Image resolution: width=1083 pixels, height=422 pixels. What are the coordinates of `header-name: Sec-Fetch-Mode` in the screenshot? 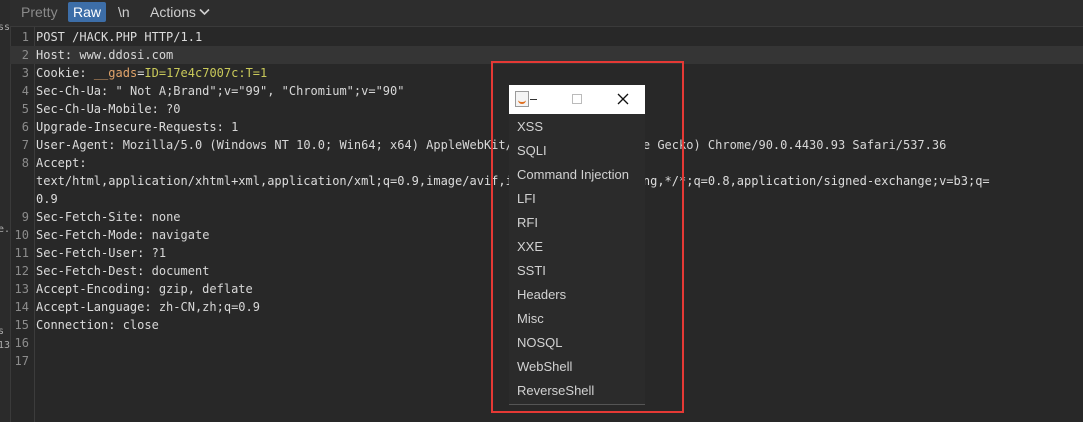 It's located at (87, 235).